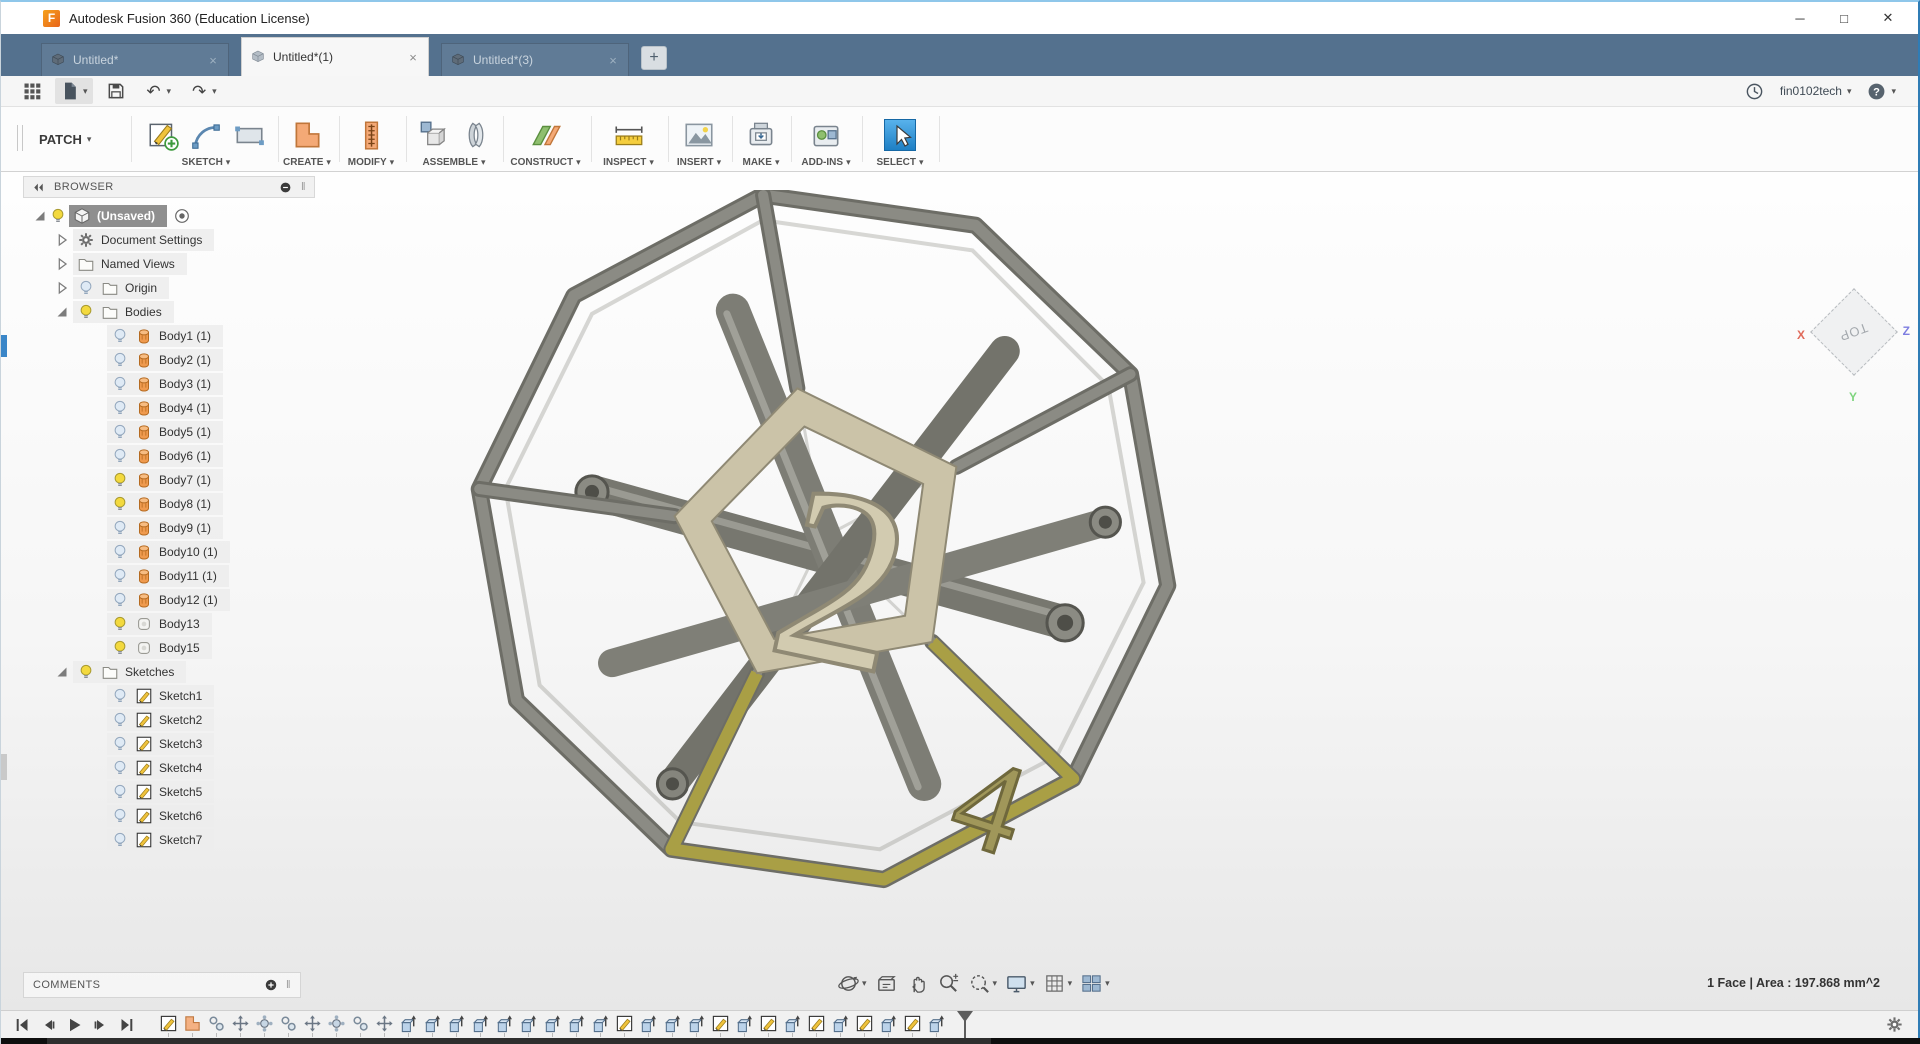 This screenshot has width=1920, height=1044. What do you see at coordinates (917, 983) in the screenshot?
I see `pan-button` at bounding box center [917, 983].